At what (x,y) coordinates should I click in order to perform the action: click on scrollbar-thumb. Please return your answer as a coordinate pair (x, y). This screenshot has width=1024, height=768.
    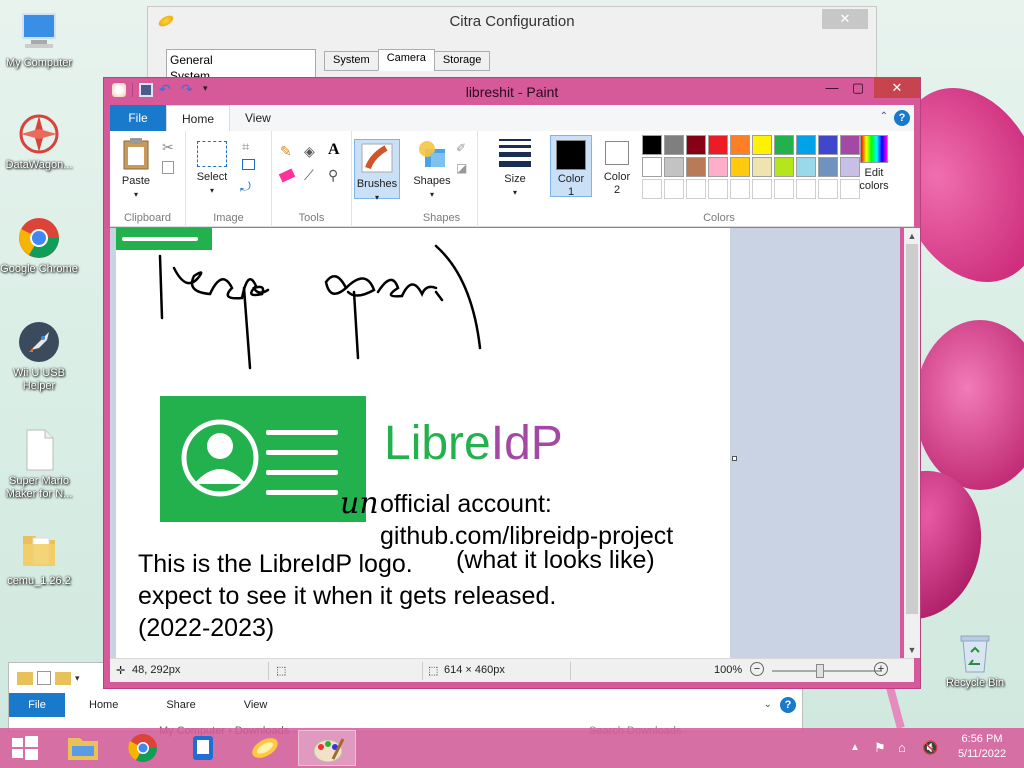
    Looking at the image, I should click on (912, 429).